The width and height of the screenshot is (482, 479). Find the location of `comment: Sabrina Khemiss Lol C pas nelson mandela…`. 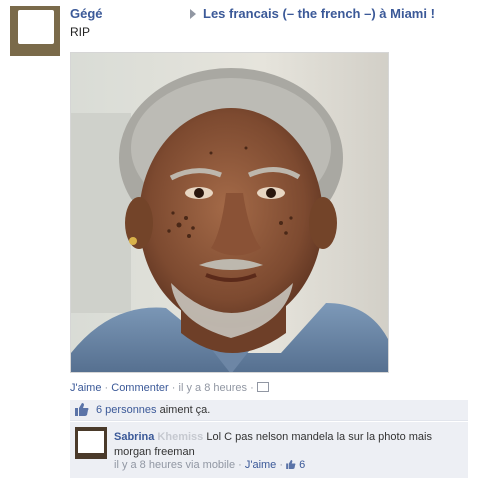

comment: Sabrina Khemiss Lol C pas nelson mandela… is located at coordinates (269, 450).